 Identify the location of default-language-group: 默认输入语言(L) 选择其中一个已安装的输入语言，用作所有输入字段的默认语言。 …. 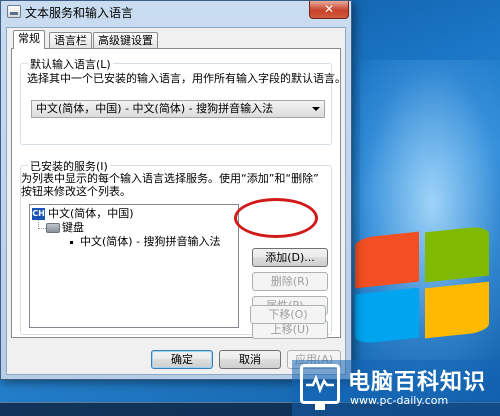
(183, 100).